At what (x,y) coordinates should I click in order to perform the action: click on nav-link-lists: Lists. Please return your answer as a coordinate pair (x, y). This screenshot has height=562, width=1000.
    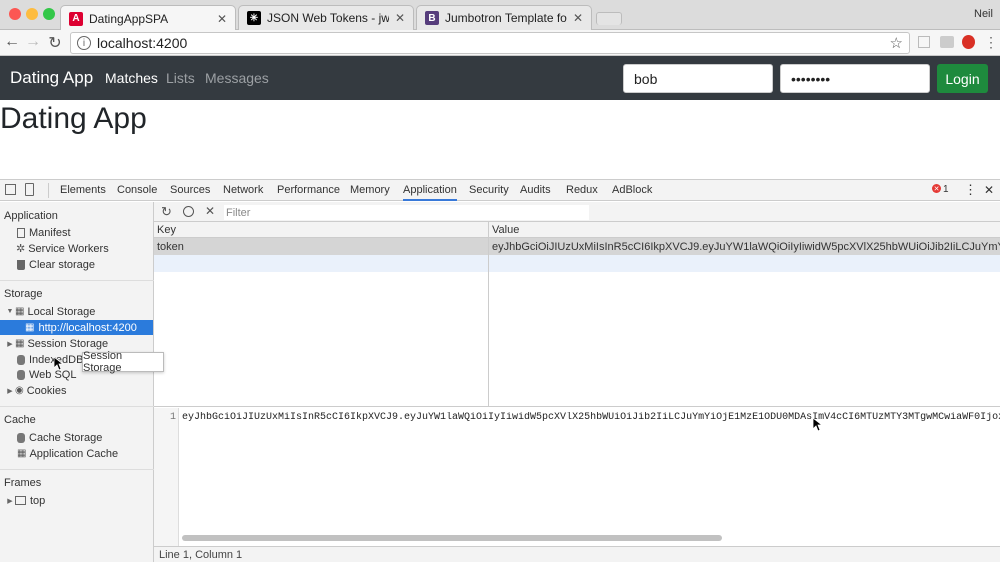
    Looking at the image, I should click on (180, 78).